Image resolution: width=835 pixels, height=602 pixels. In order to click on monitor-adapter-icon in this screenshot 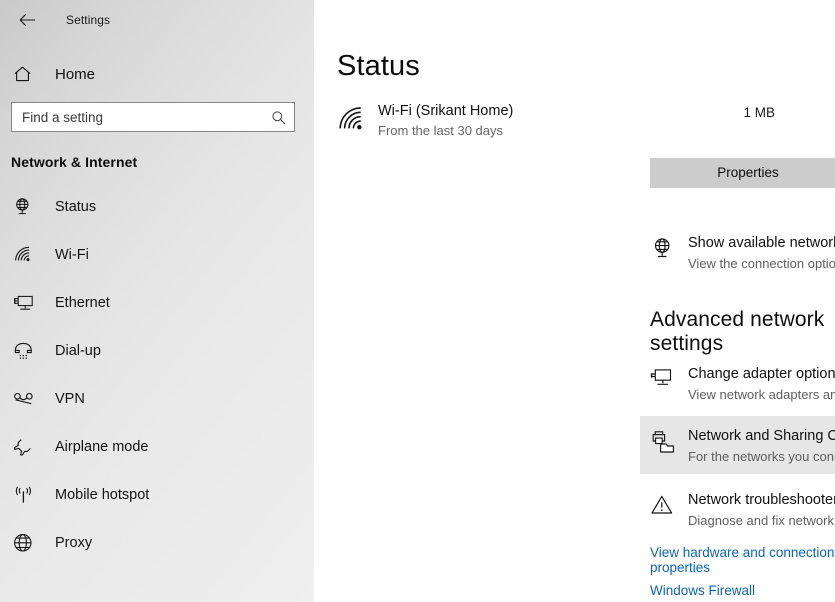, I will do `click(665, 377)`.